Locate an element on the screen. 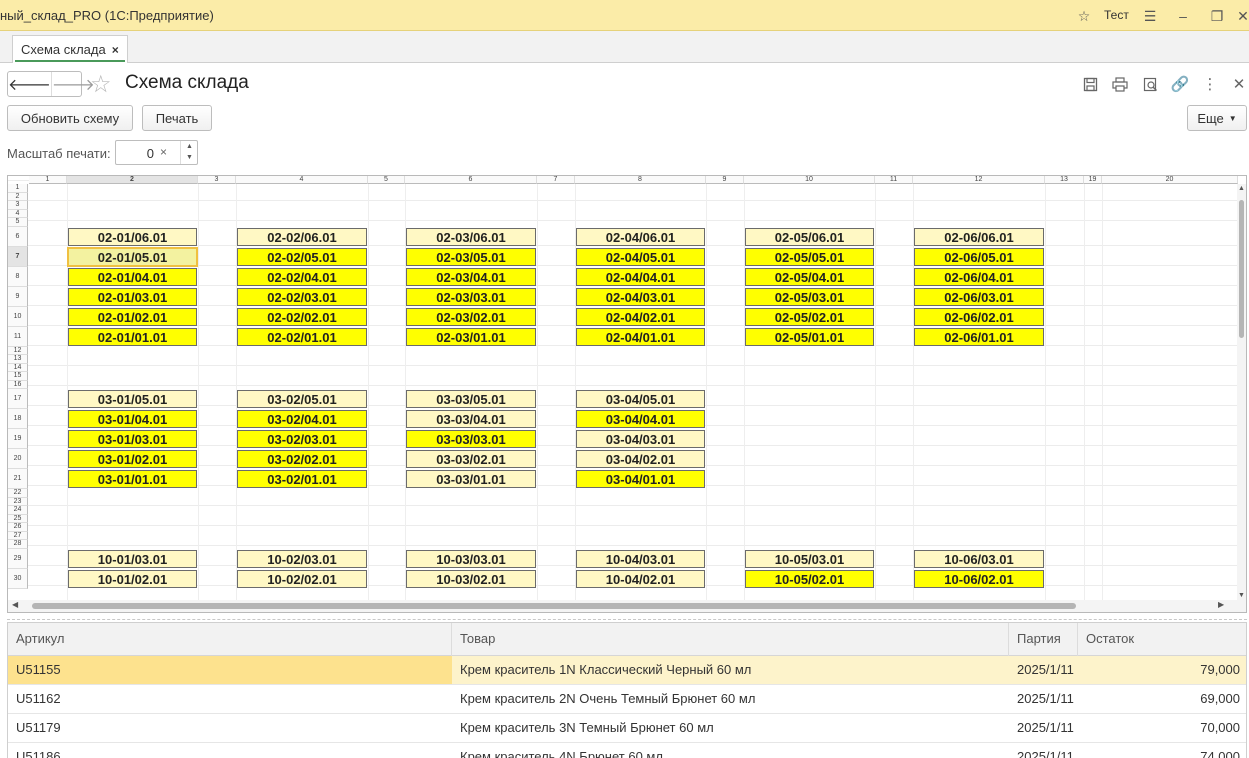 The height and width of the screenshot is (758, 1249). storage-cell: 02-06/05.01 is located at coordinates (979, 256).